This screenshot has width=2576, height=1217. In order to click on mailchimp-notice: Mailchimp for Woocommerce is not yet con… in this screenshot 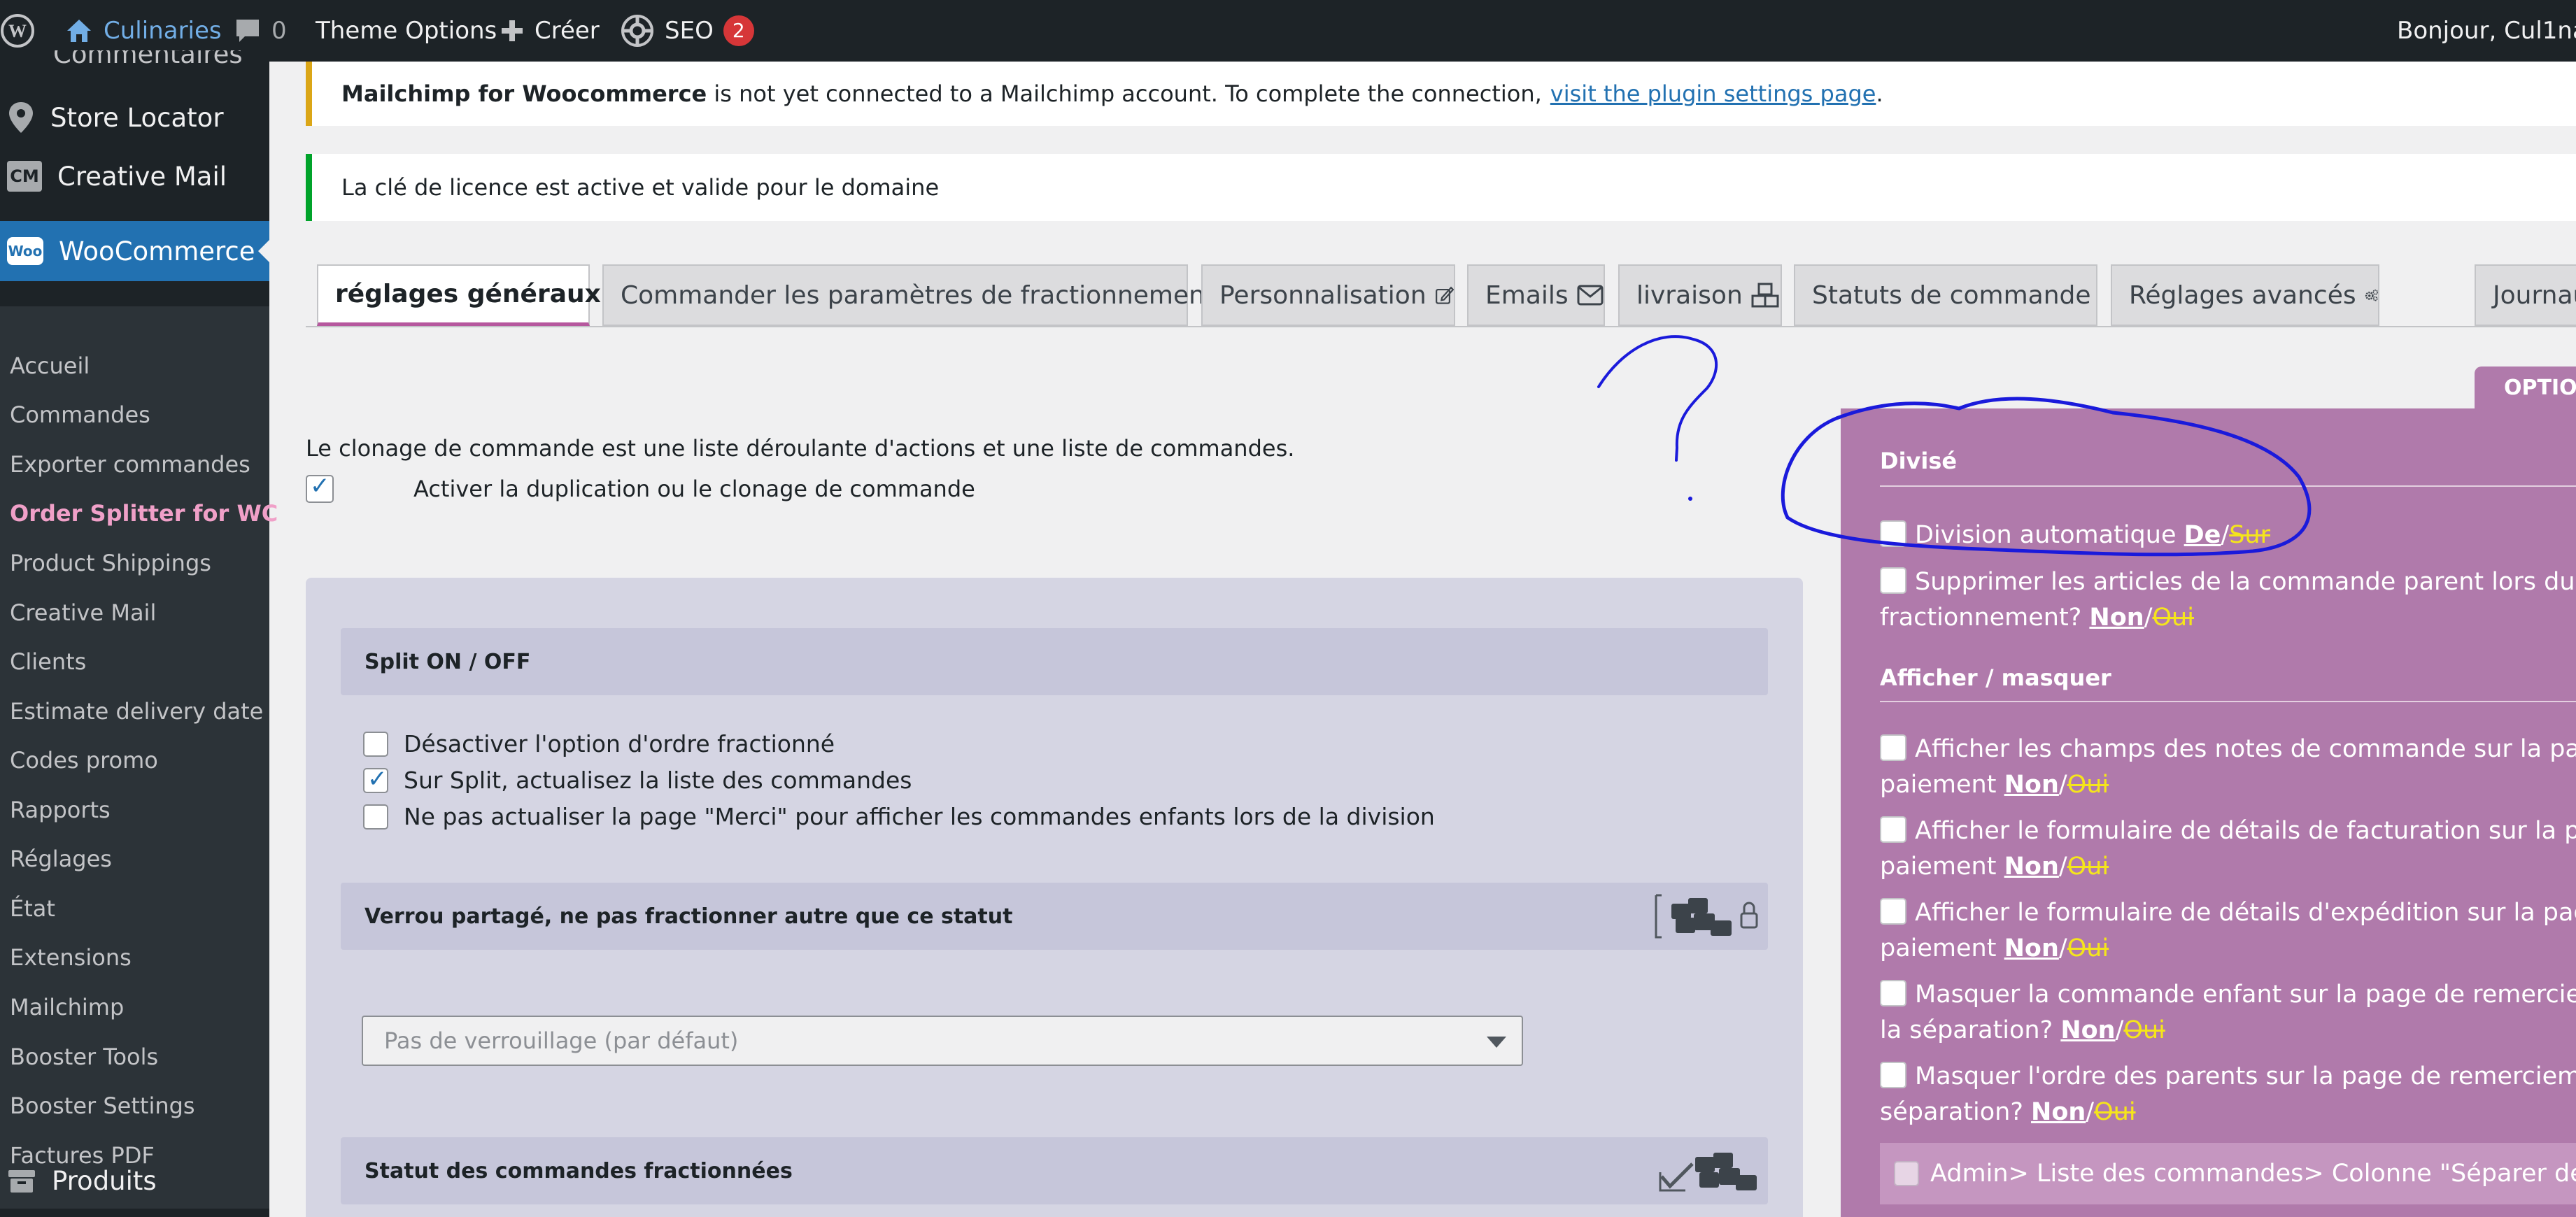, I will do `click(1441, 94)`.